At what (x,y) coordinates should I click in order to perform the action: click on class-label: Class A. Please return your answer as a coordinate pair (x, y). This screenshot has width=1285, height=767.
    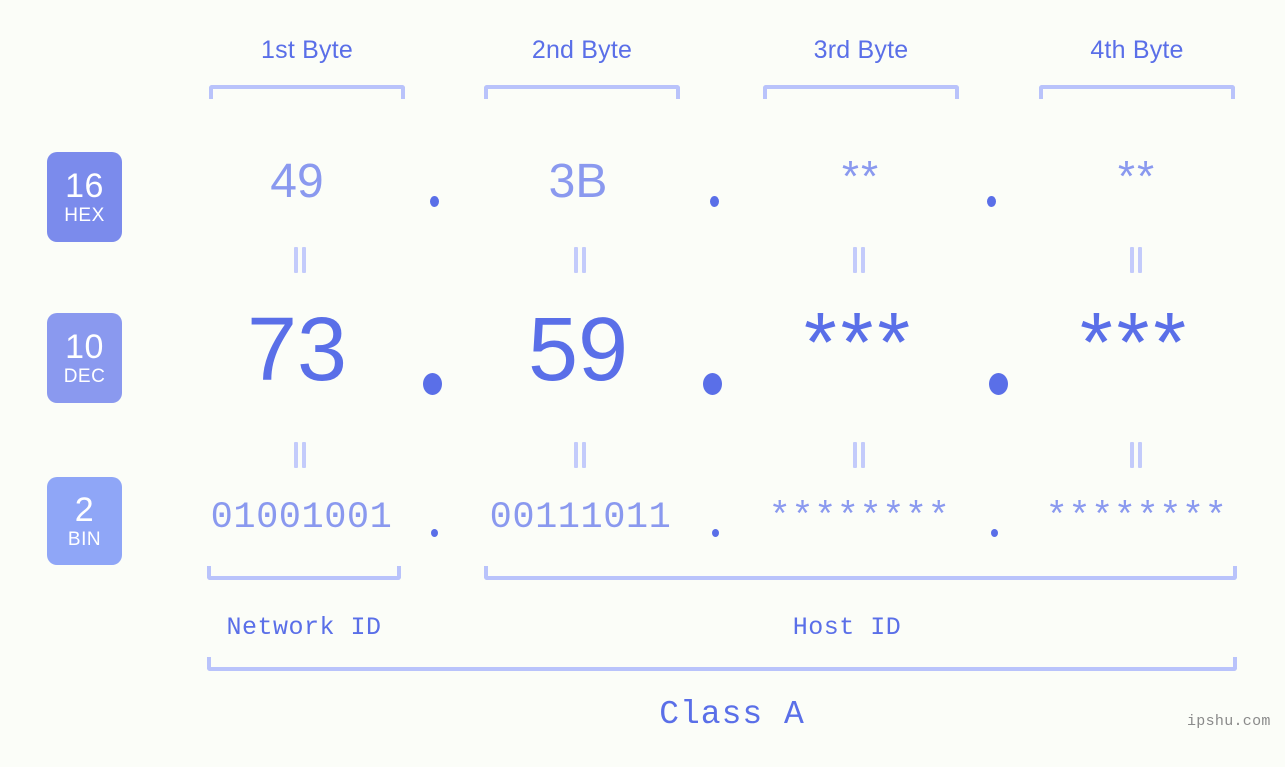
    Looking at the image, I should click on (732, 714).